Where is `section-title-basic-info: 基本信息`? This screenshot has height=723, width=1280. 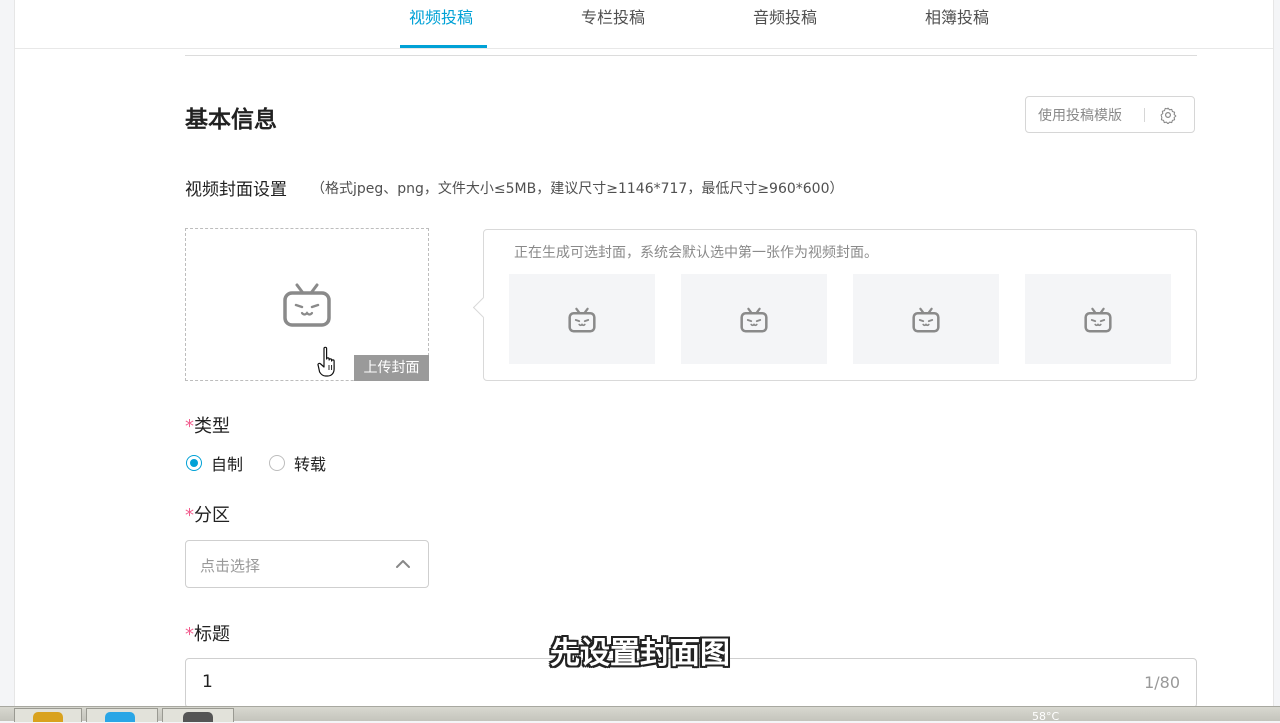 section-title-basic-info: 基本信息 is located at coordinates (231, 120).